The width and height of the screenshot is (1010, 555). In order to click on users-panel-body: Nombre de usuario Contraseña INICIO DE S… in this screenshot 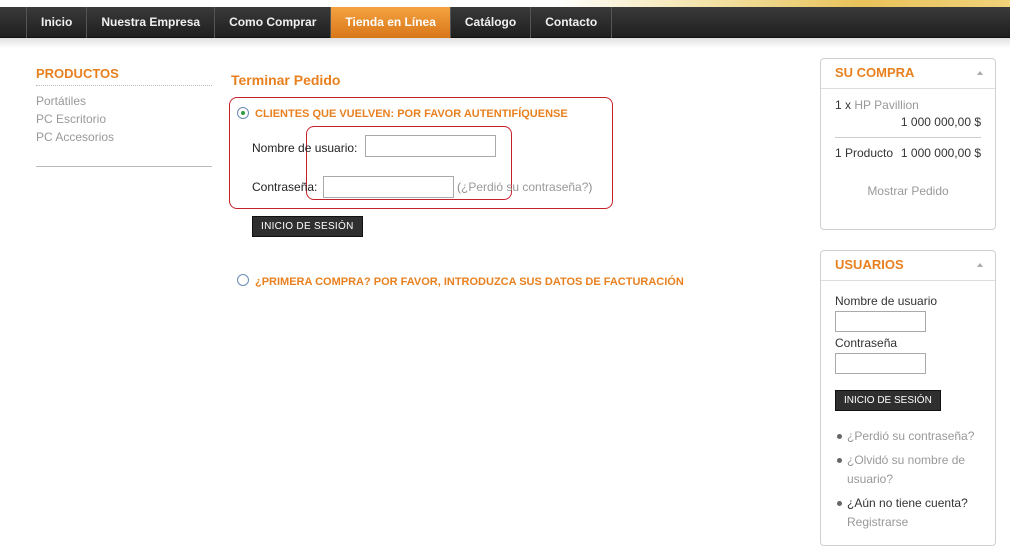, I will do `click(908, 413)`.